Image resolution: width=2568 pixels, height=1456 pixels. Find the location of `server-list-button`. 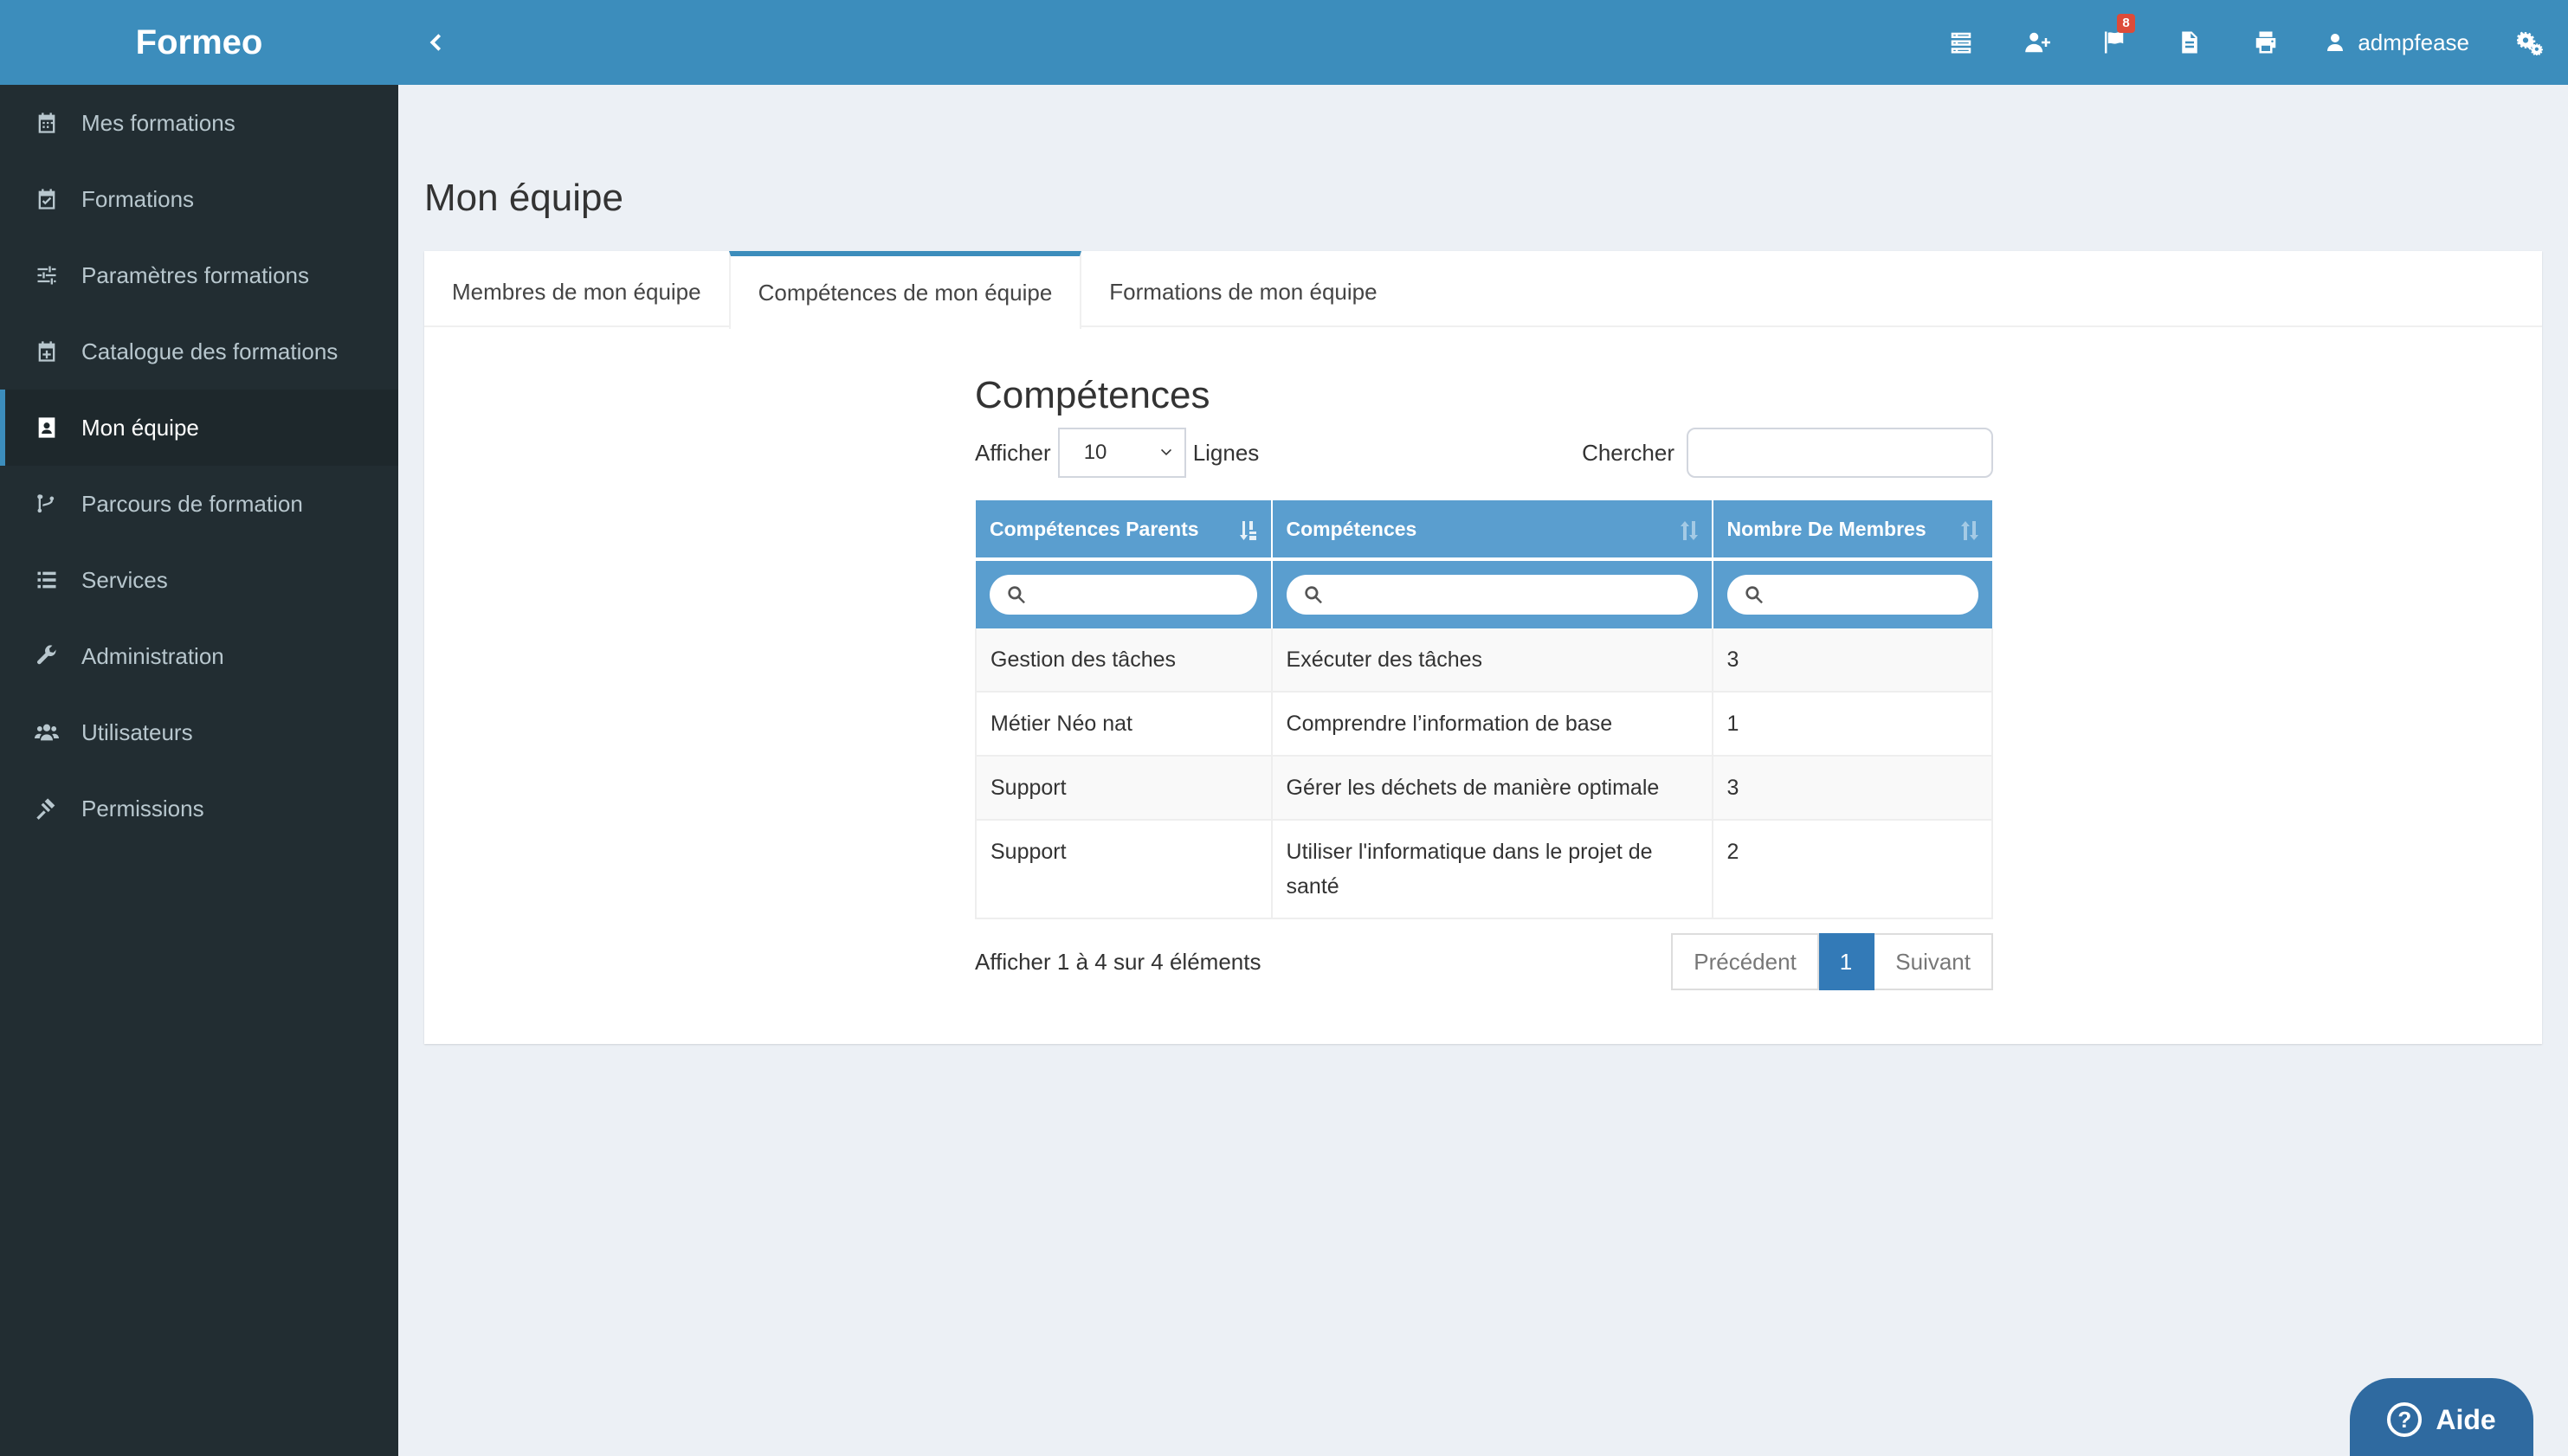

server-list-button is located at coordinates (1961, 42).